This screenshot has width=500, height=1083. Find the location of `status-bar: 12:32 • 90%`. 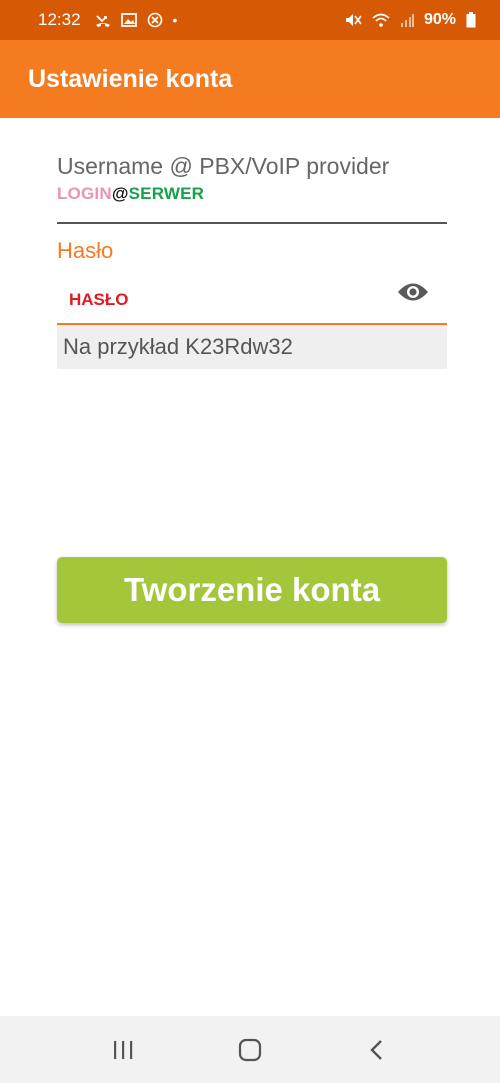

status-bar: 12:32 • 90% is located at coordinates (250, 20).